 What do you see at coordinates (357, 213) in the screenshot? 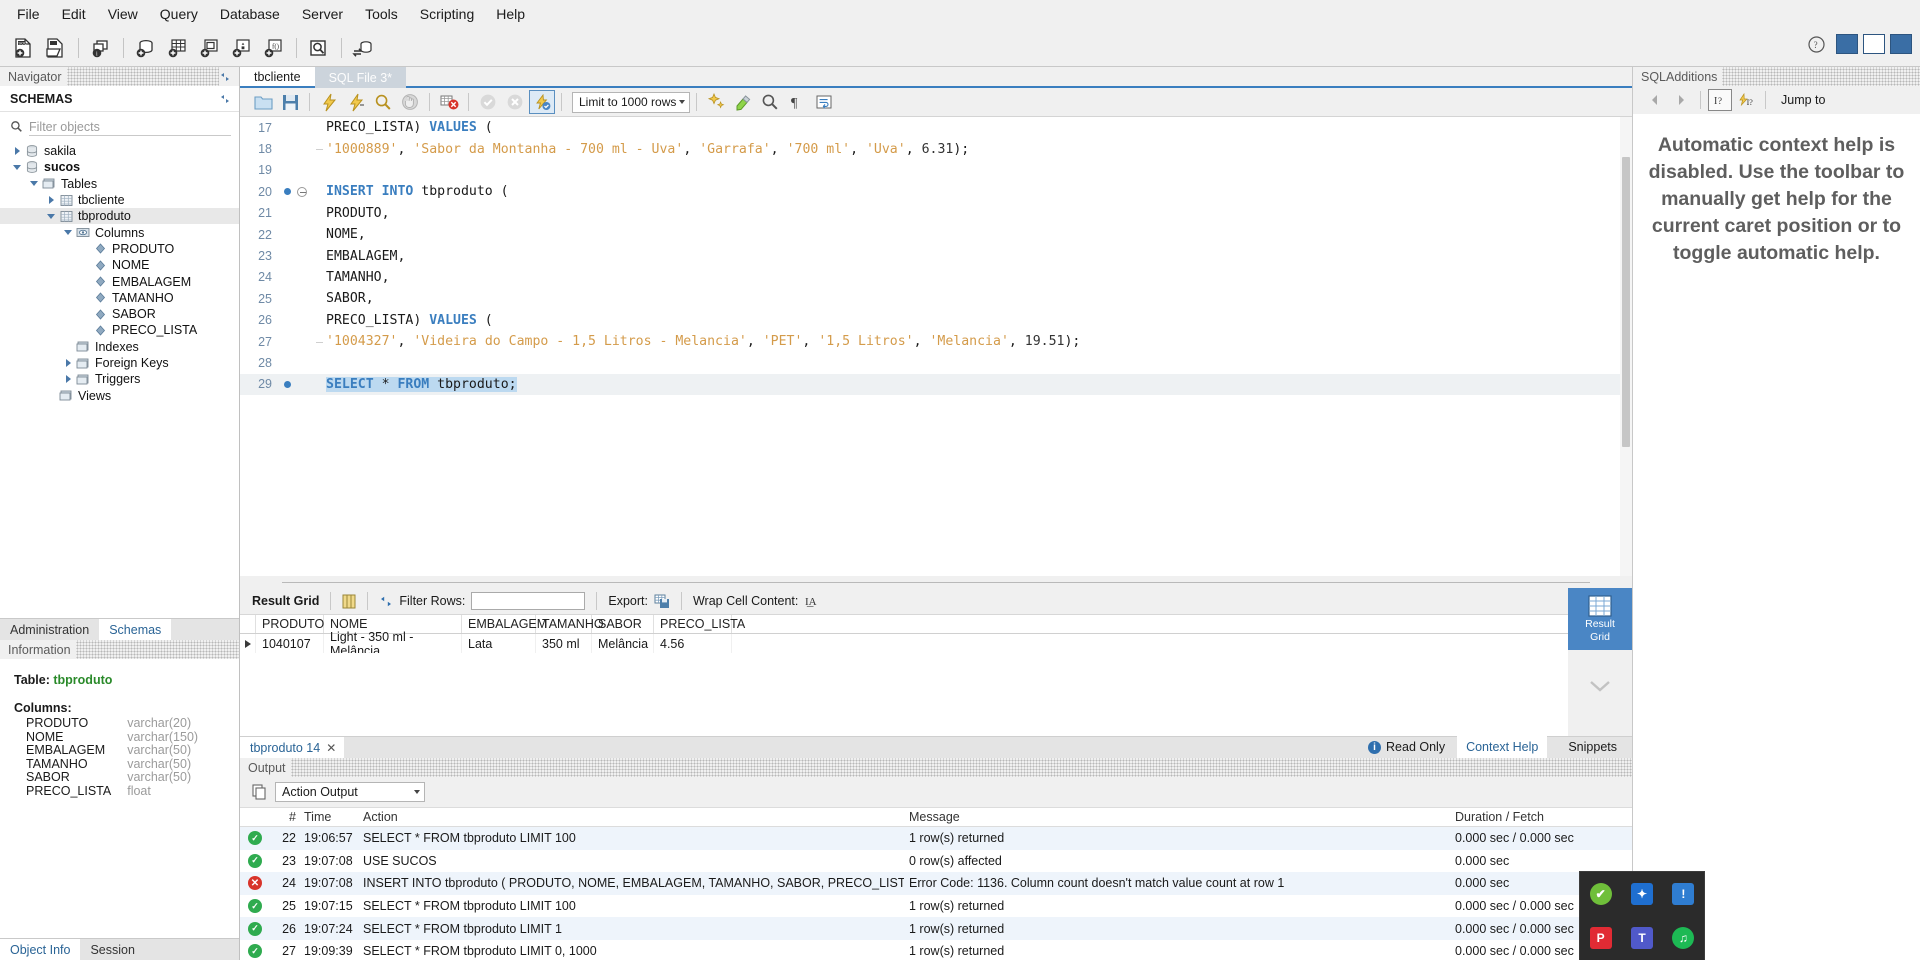
I see `code-text: PRODUTO,` at bounding box center [357, 213].